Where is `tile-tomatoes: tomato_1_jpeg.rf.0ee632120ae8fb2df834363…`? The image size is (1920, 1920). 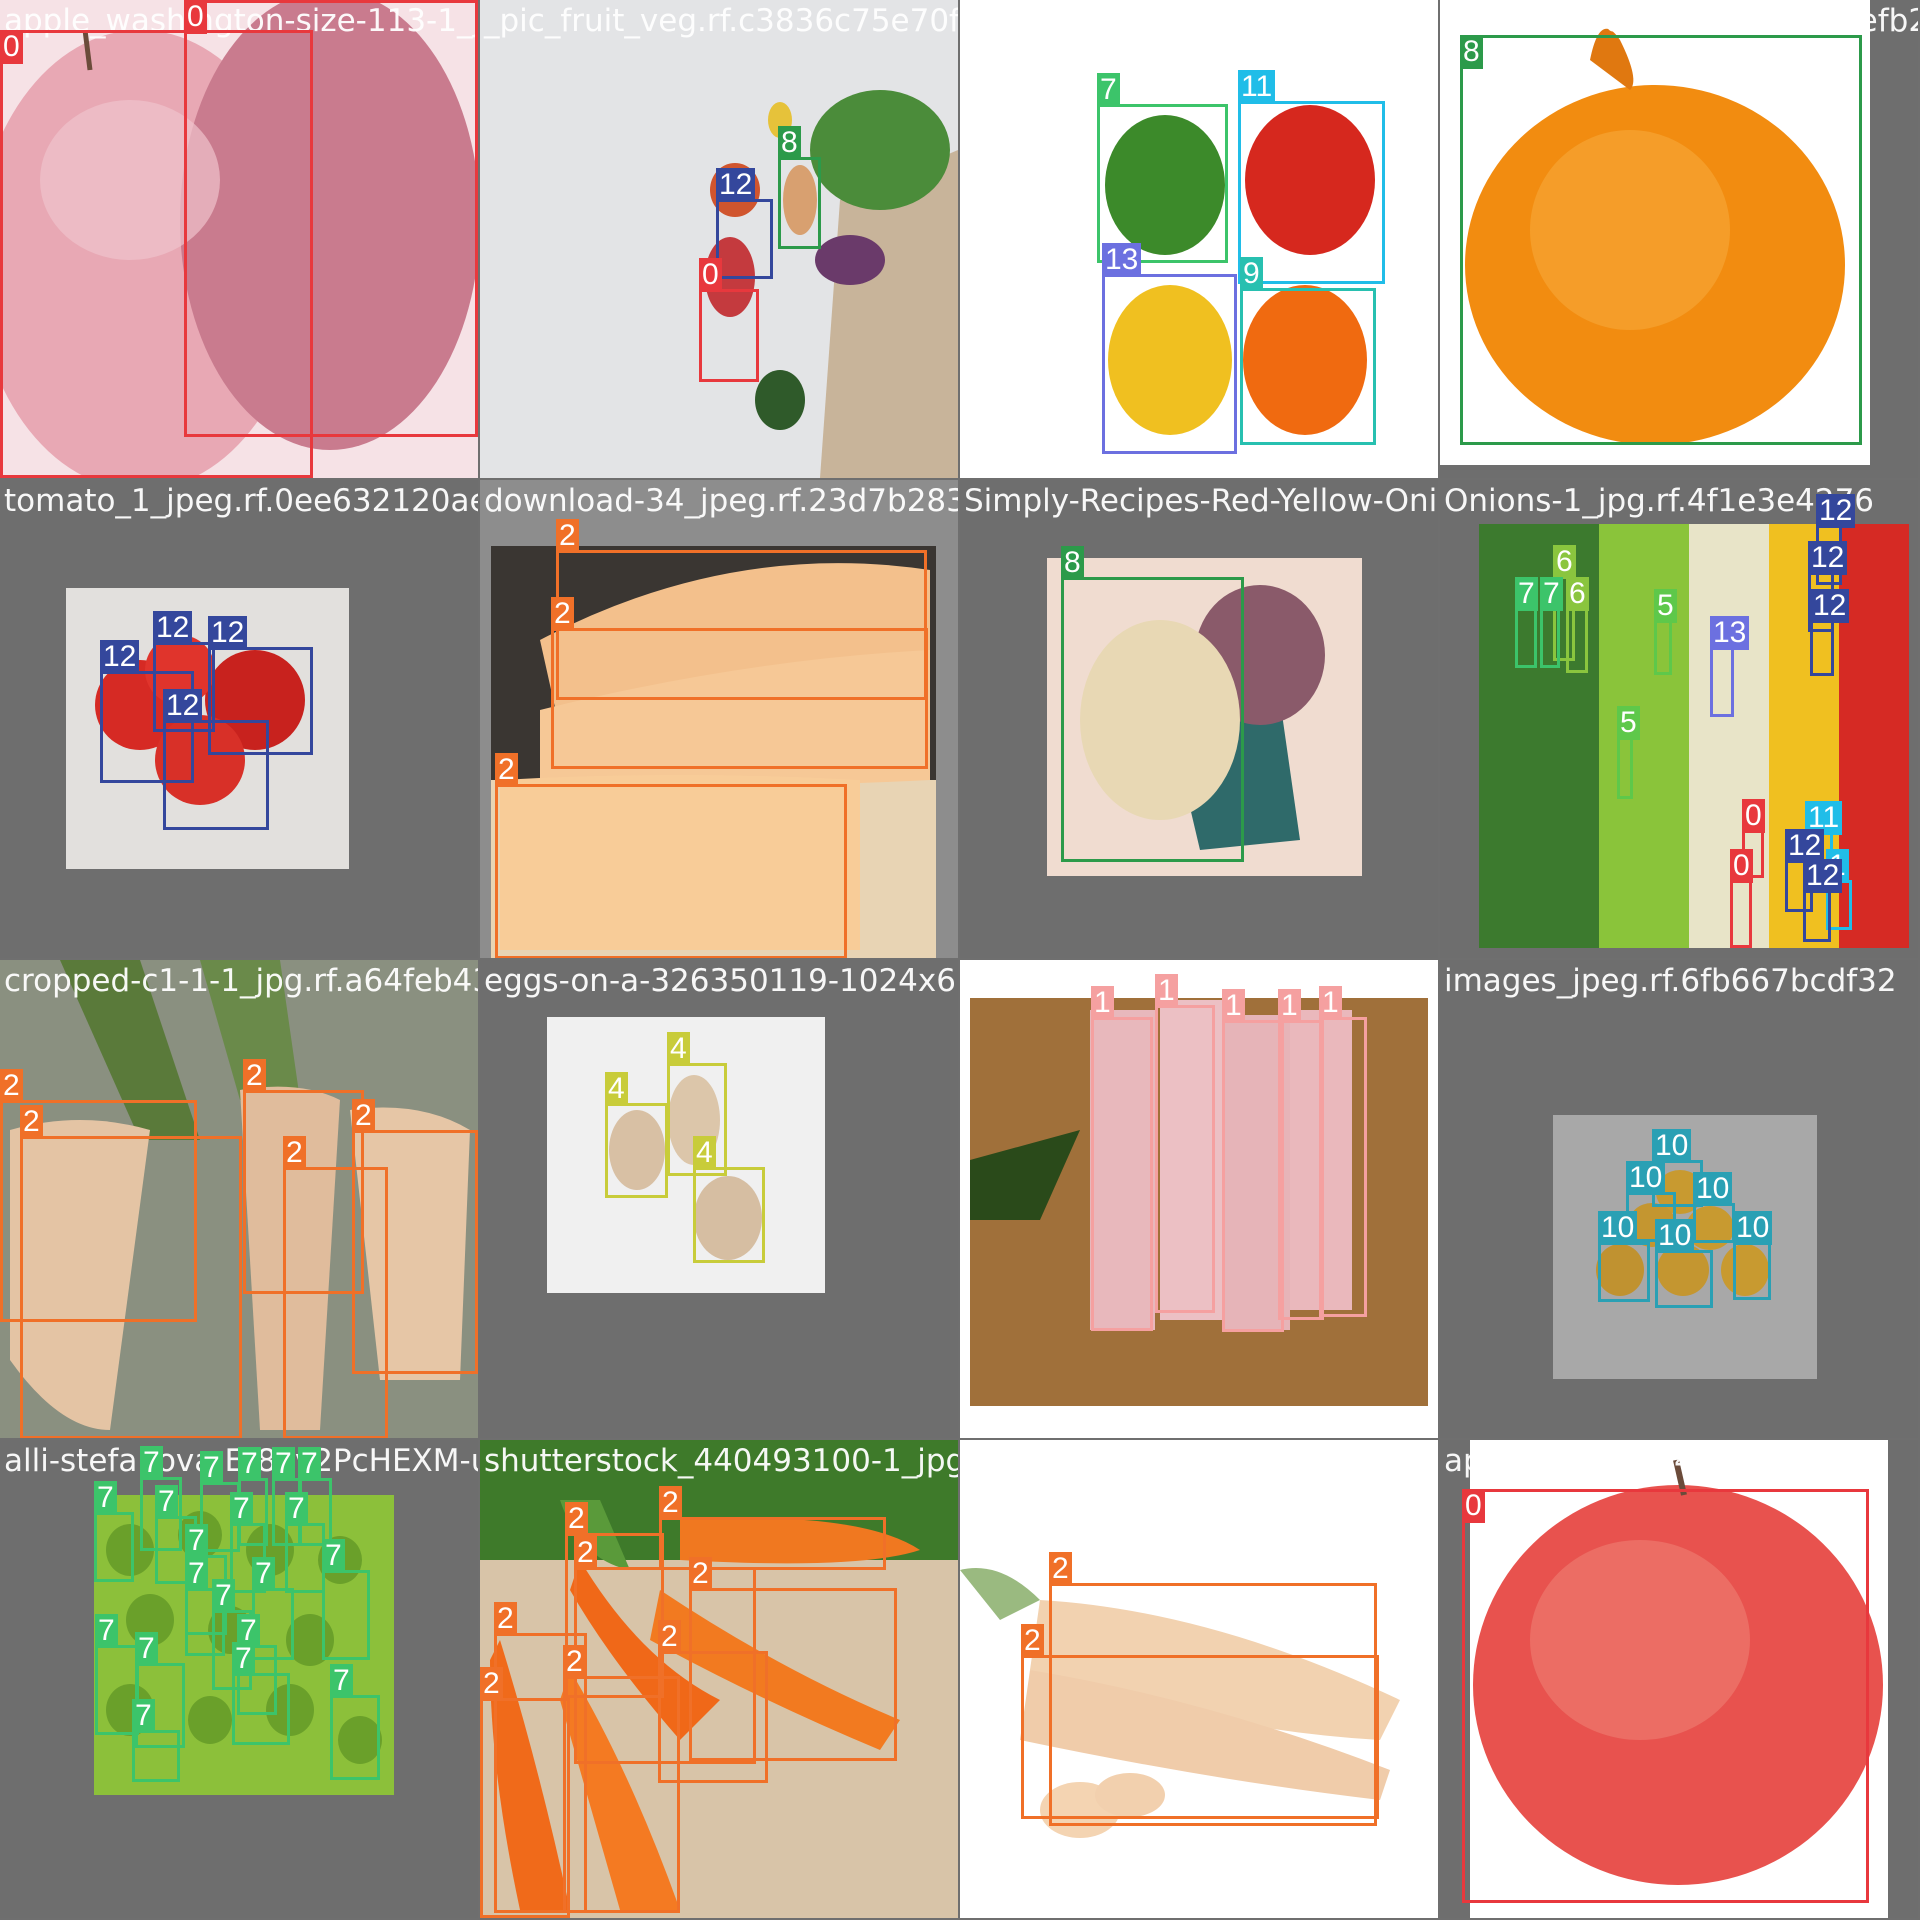 tile-tomatoes: tomato_1_jpeg.rf.0ee632120ae8fb2df834363… is located at coordinates (239, 719).